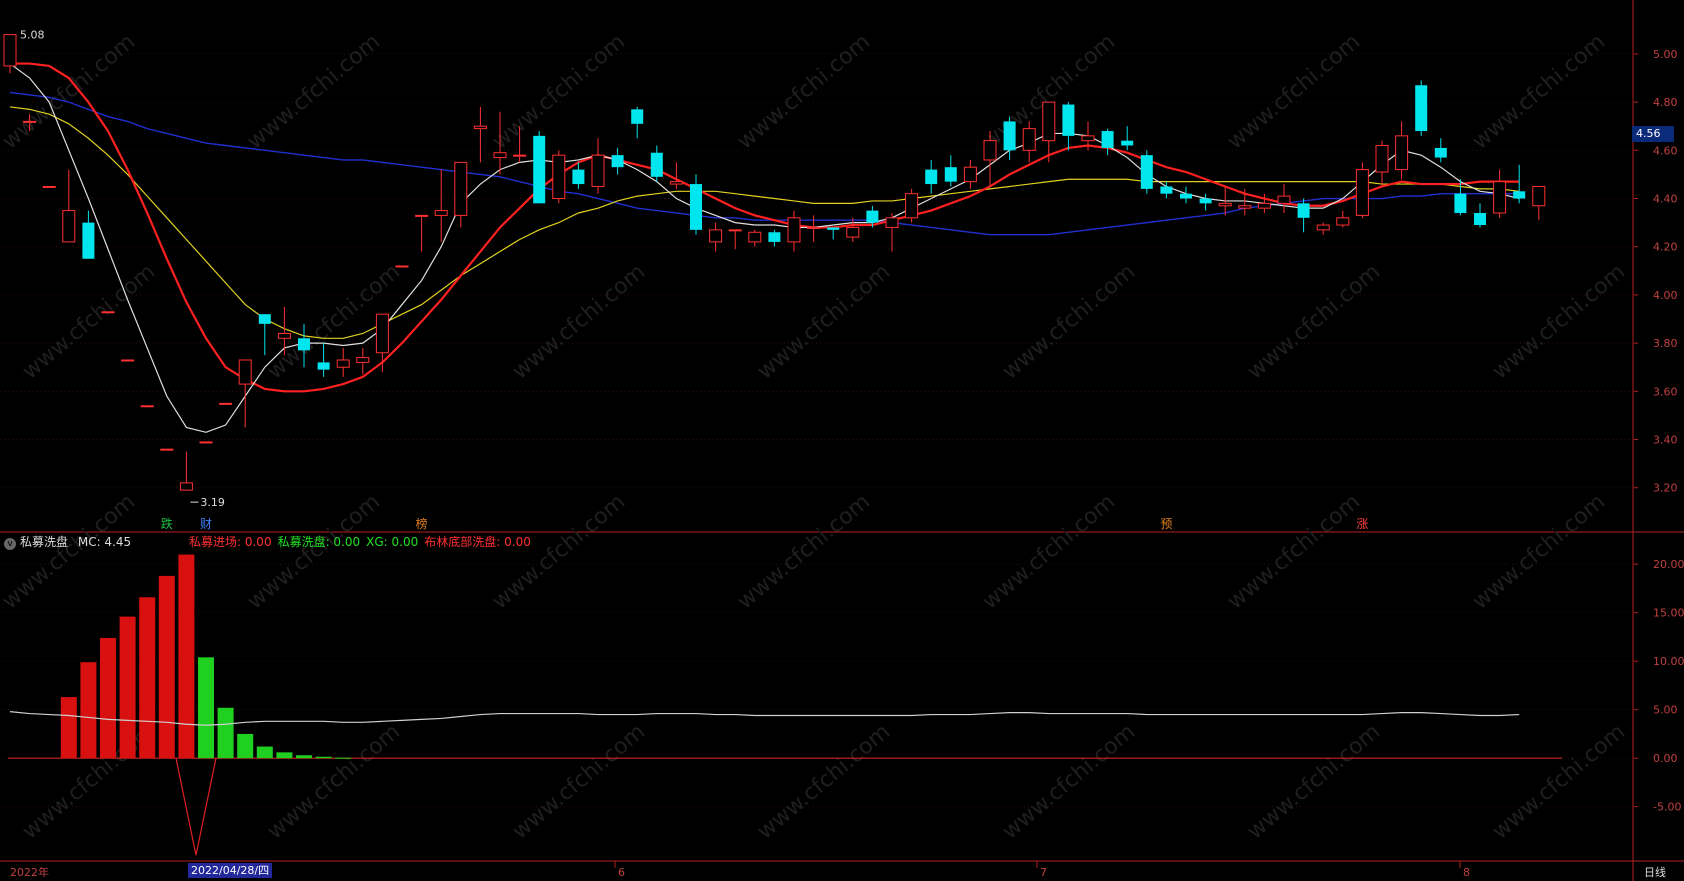 This screenshot has width=1684, height=881. What do you see at coordinates (1667, 807) in the screenshot?
I see `indicator-tick-label: -5.00` at bounding box center [1667, 807].